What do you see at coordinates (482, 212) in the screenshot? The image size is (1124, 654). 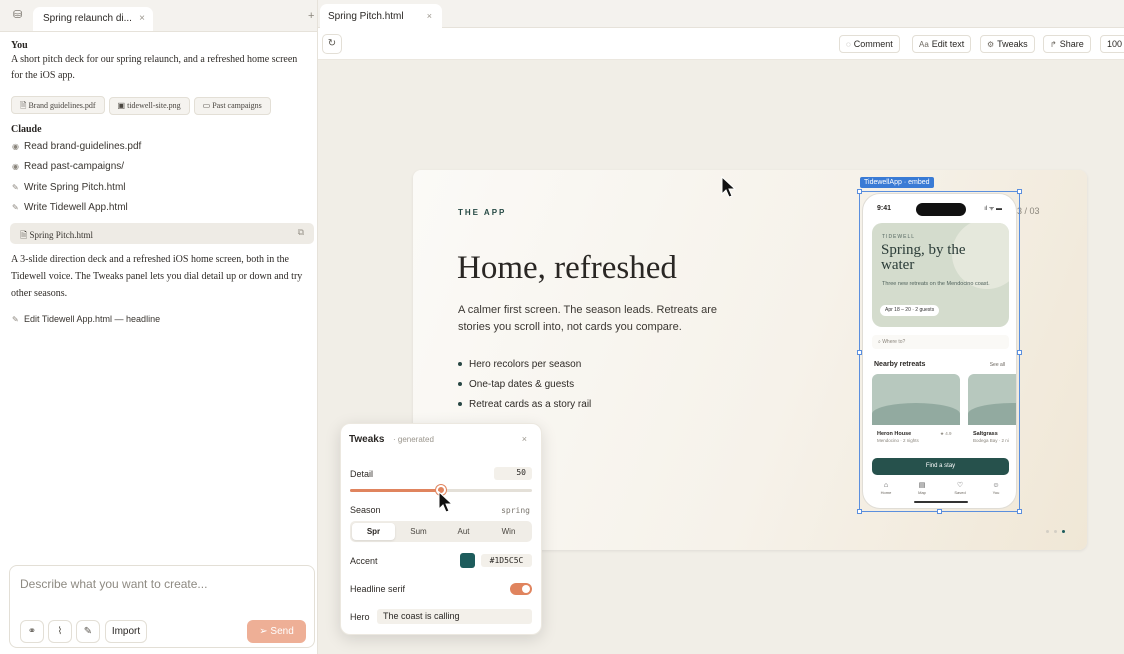 I see `slide-eyebrow: THE APP` at bounding box center [482, 212].